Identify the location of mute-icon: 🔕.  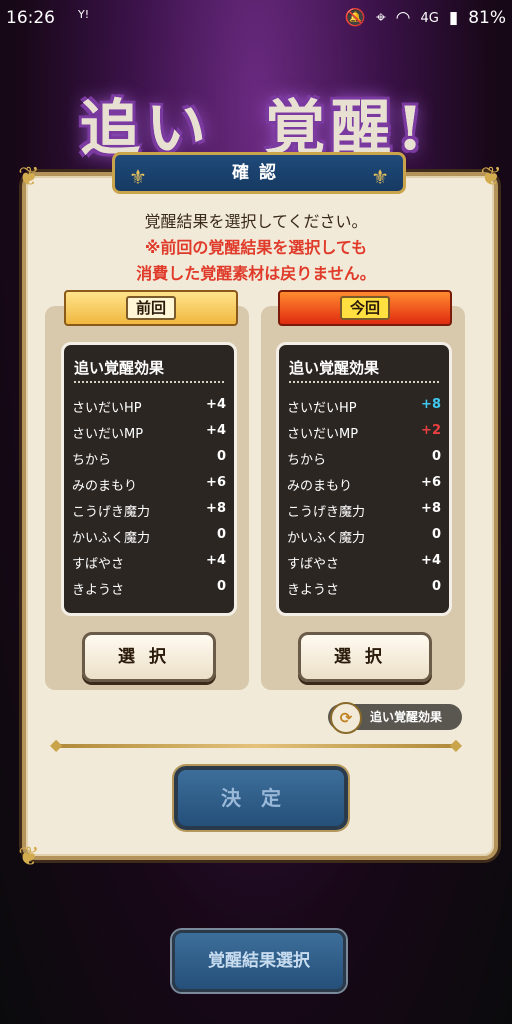
(355, 18).